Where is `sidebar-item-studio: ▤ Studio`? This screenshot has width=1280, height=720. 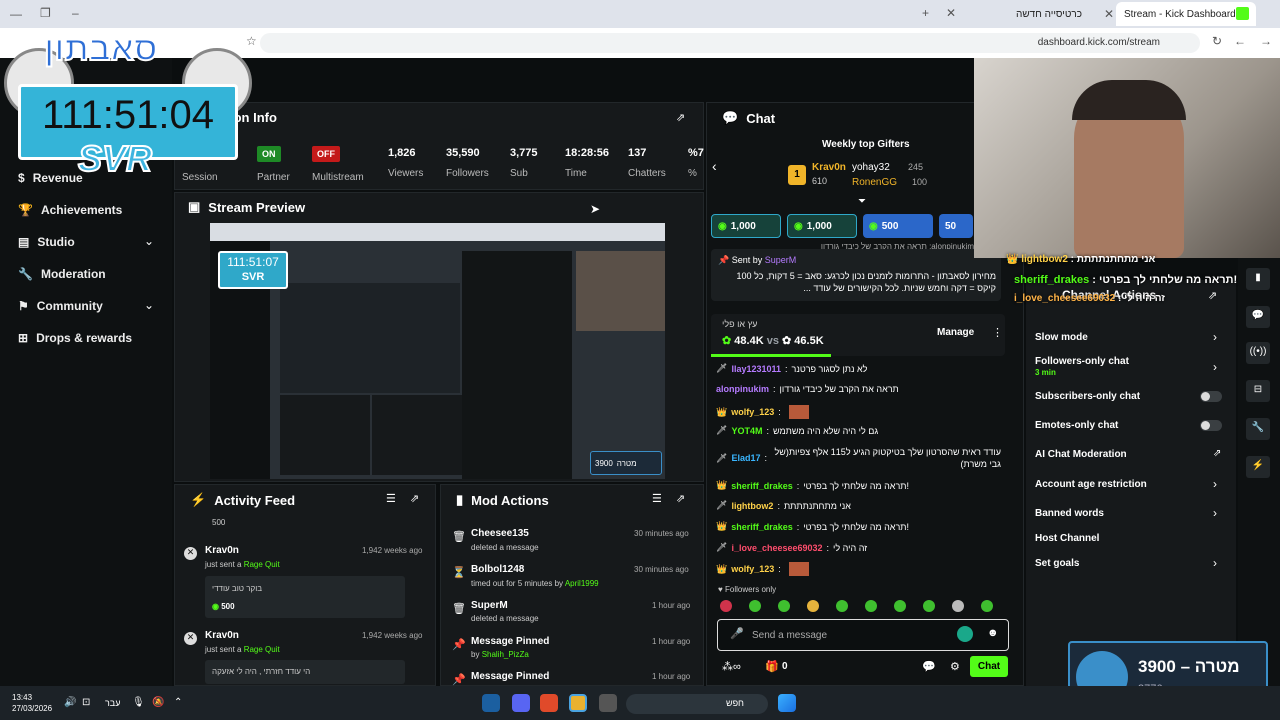 sidebar-item-studio: ▤ Studio is located at coordinates (46, 242).